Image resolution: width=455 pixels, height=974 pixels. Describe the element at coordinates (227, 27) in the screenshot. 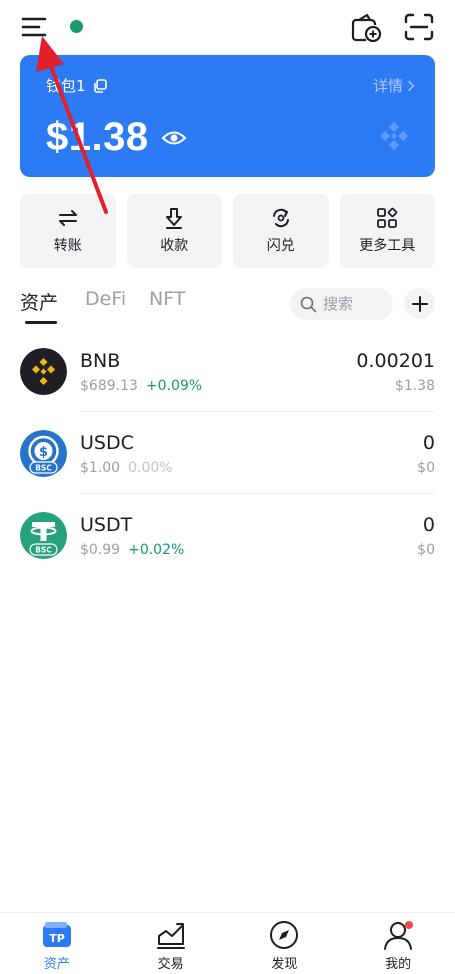

I see `top-bar` at that location.